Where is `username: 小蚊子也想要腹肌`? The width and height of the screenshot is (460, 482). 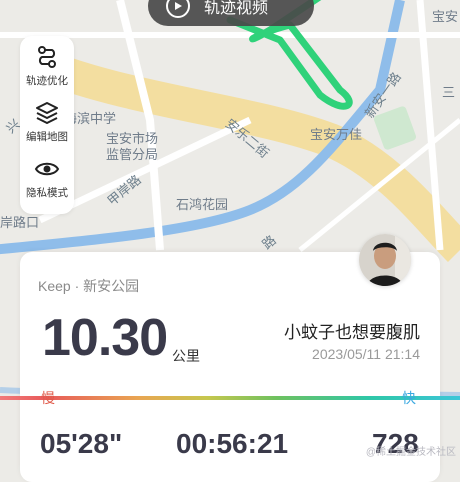
username: 小蚊子也想要腹肌 is located at coordinates (352, 332).